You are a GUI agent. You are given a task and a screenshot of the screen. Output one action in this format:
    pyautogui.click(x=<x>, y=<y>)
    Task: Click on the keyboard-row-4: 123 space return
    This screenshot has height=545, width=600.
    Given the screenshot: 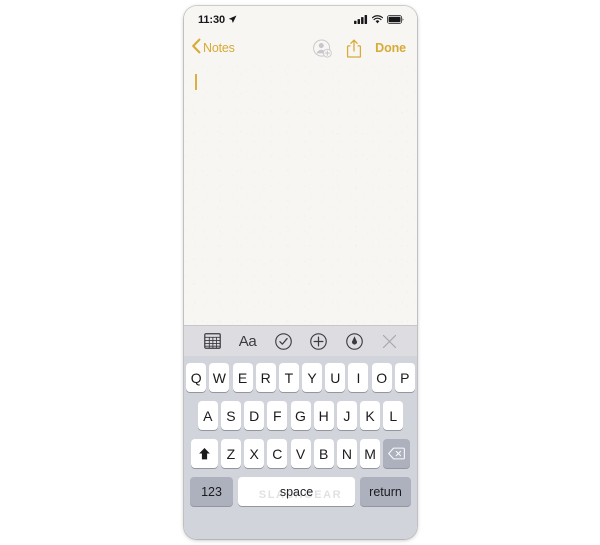 What is the action you would take?
    pyautogui.click(x=300, y=491)
    